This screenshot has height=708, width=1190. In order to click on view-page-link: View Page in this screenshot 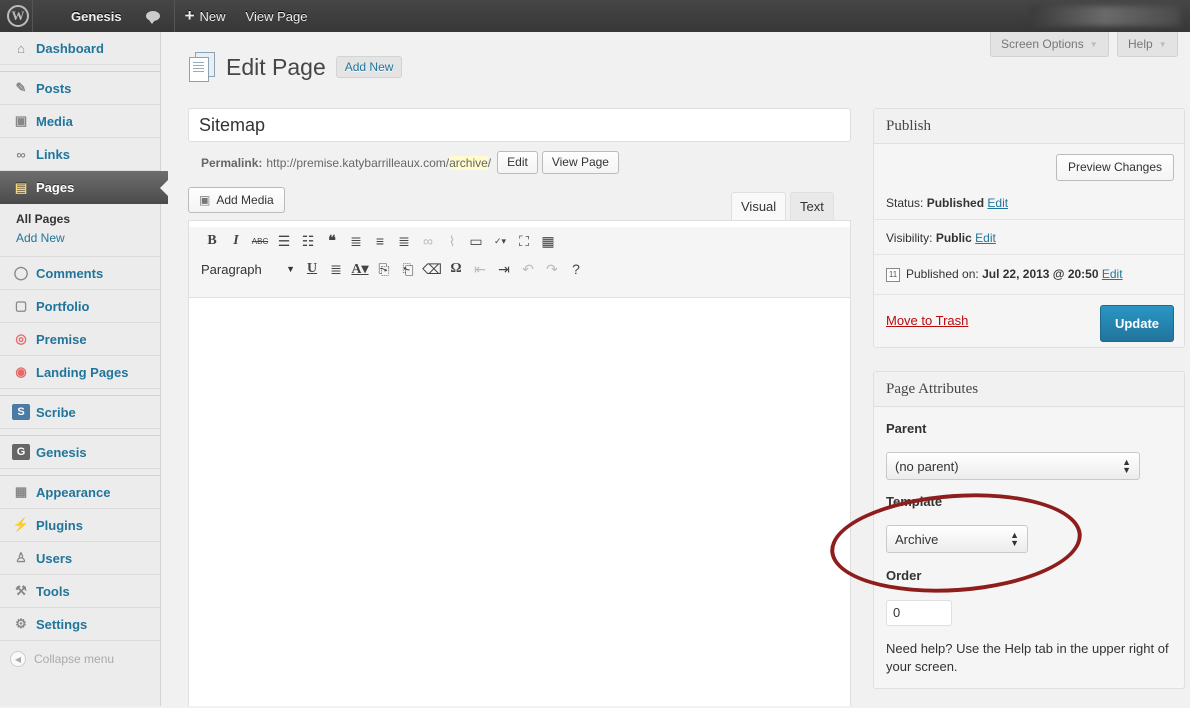, I will do `click(277, 16)`.